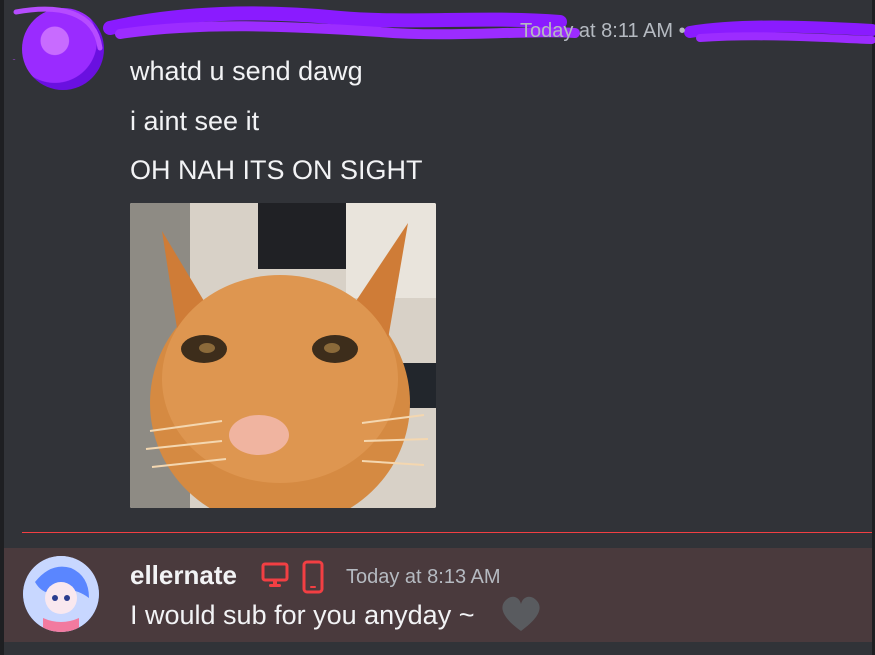 The height and width of the screenshot is (655, 875). I want to click on avatar, so click(61, 594).